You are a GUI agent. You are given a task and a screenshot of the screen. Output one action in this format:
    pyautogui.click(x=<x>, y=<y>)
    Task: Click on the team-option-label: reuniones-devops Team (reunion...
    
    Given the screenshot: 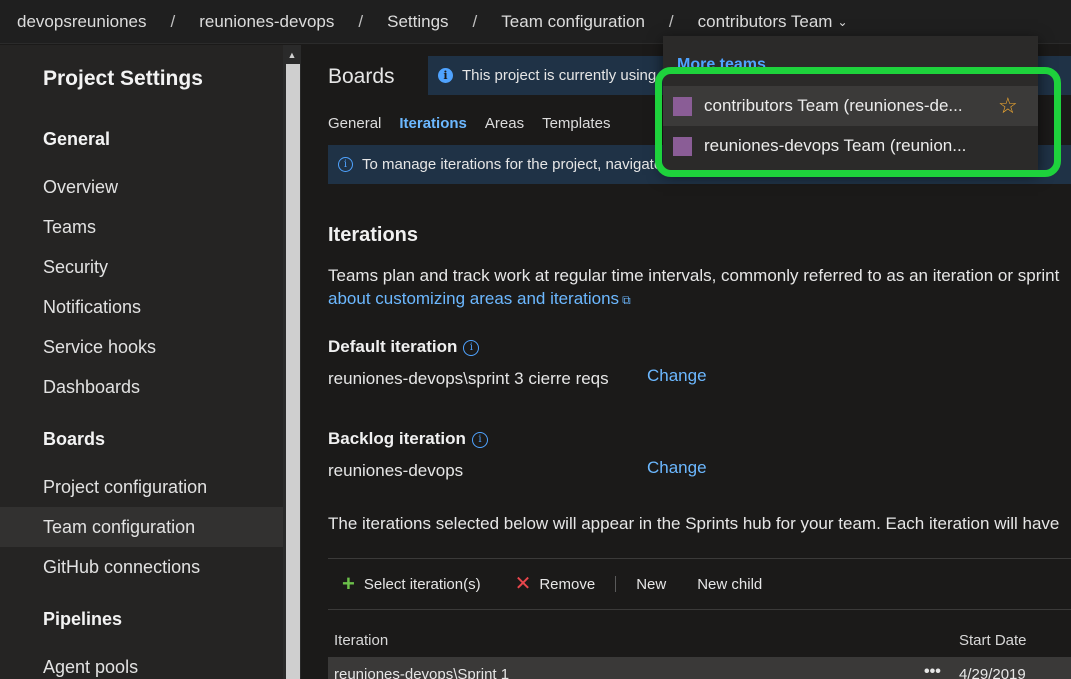 What is the action you would take?
    pyautogui.click(x=835, y=145)
    